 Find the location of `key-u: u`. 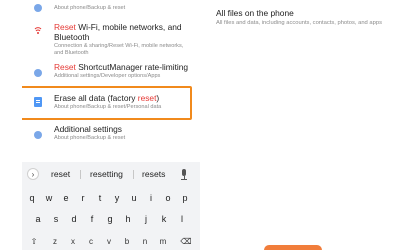

key-u: u is located at coordinates (134, 198).